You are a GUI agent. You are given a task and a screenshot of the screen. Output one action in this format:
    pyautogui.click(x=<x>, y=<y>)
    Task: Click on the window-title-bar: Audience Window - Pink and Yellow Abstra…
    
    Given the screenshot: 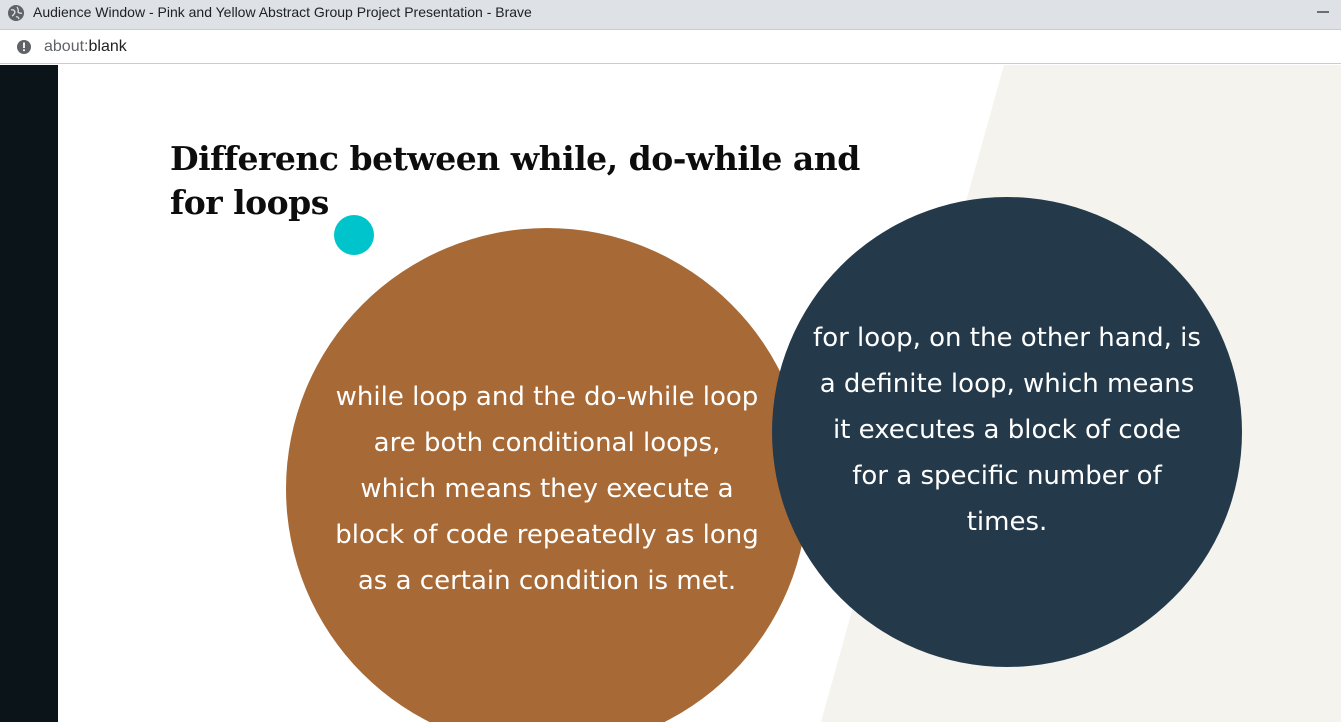 What is the action you would take?
    pyautogui.click(x=670, y=15)
    